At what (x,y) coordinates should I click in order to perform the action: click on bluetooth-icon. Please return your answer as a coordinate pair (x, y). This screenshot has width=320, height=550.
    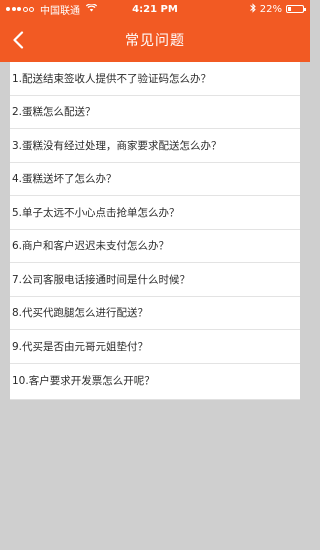
    Looking at the image, I should click on (252, 9).